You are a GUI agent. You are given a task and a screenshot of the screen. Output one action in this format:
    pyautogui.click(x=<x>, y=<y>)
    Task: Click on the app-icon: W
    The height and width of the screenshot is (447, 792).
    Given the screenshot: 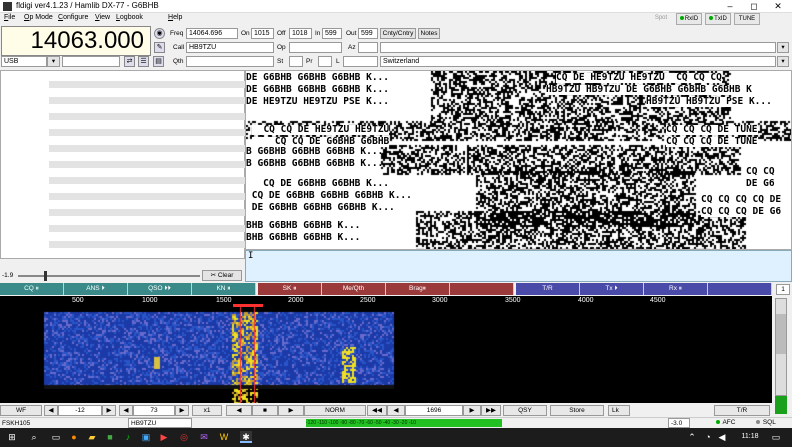 What is the action you would take?
    pyautogui.click(x=224, y=437)
    